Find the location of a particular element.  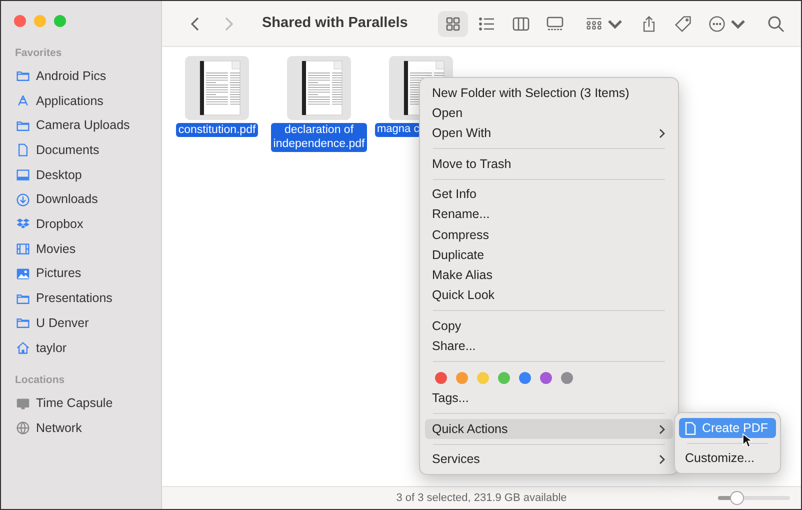

sidebar-heading: Locations is located at coordinates (40, 380).